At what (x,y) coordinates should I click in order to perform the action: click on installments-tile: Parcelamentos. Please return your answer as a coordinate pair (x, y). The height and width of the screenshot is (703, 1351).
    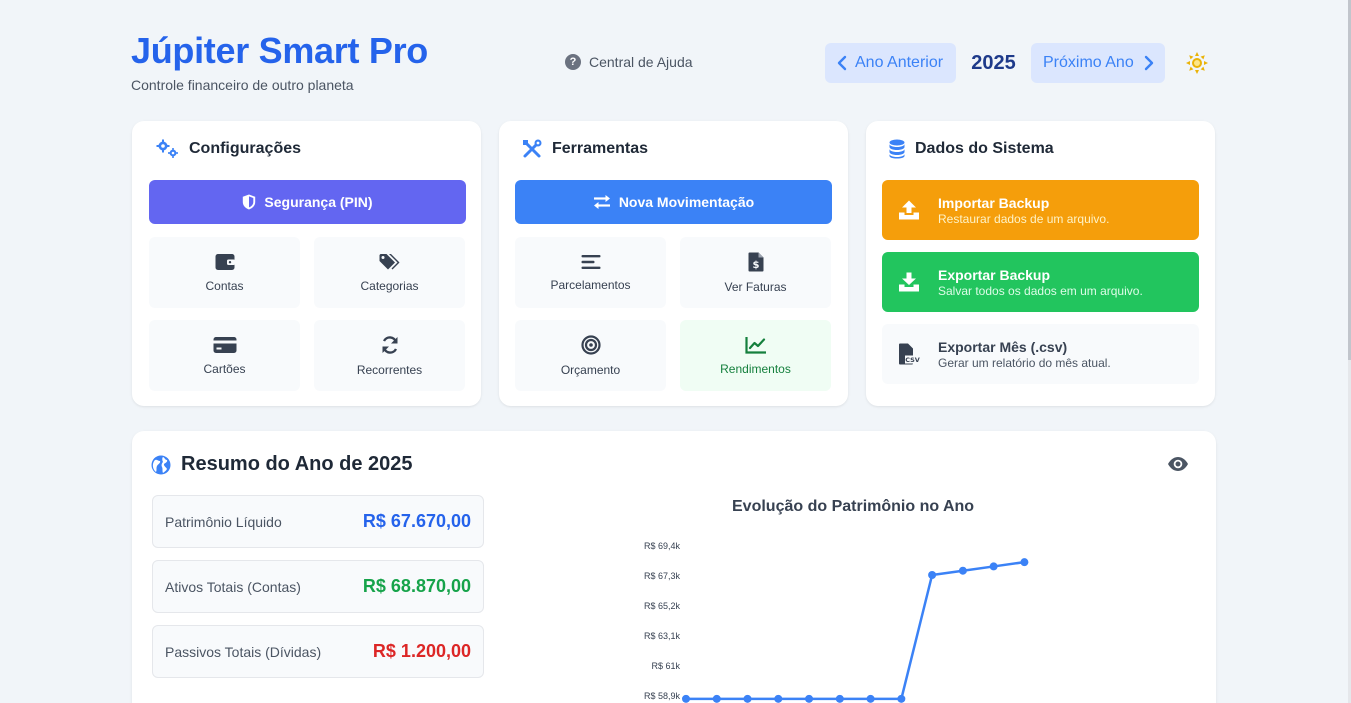
    Looking at the image, I should click on (590, 272).